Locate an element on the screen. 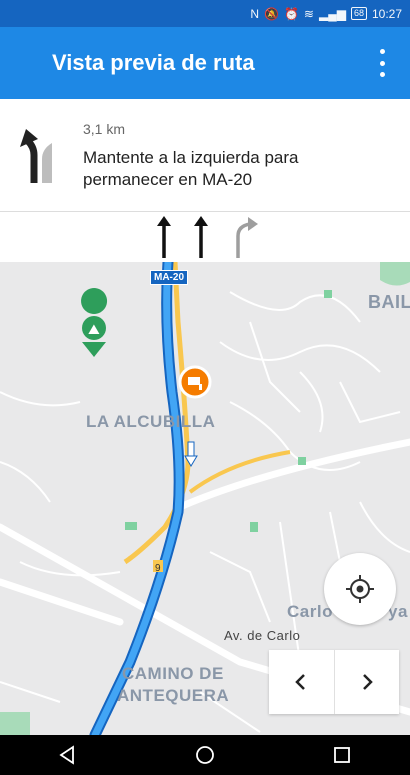 This screenshot has width=410, height=775. recents-icon is located at coordinates (342, 755).